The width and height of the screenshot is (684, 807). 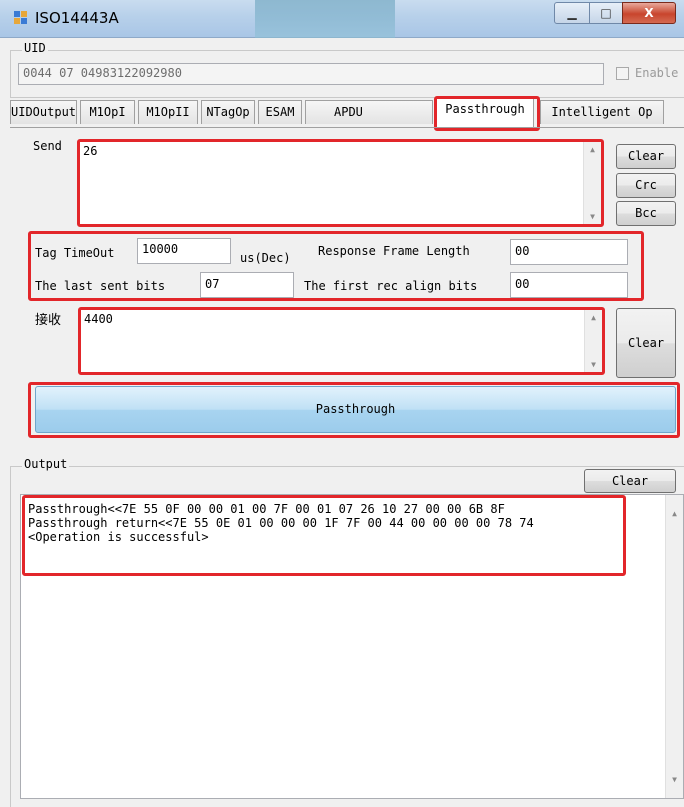 What do you see at coordinates (100, 286) in the screenshot?
I see `last-sent-bits-label: The last sent bits` at bounding box center [100, 286].